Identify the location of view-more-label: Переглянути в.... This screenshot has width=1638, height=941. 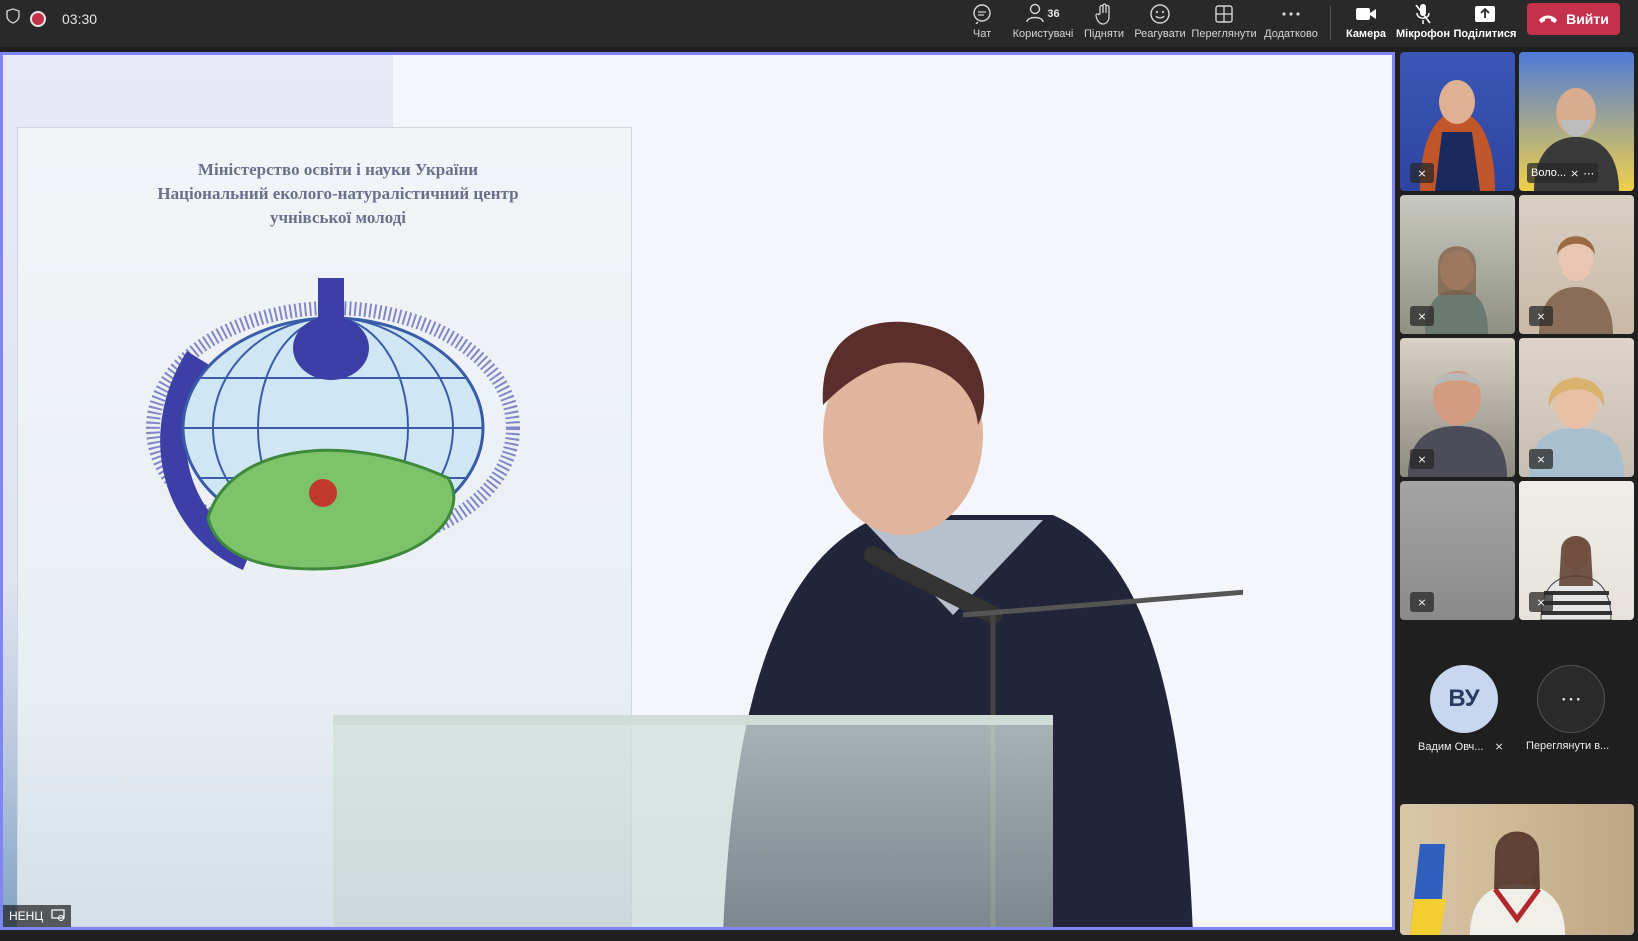
(1567, 746).